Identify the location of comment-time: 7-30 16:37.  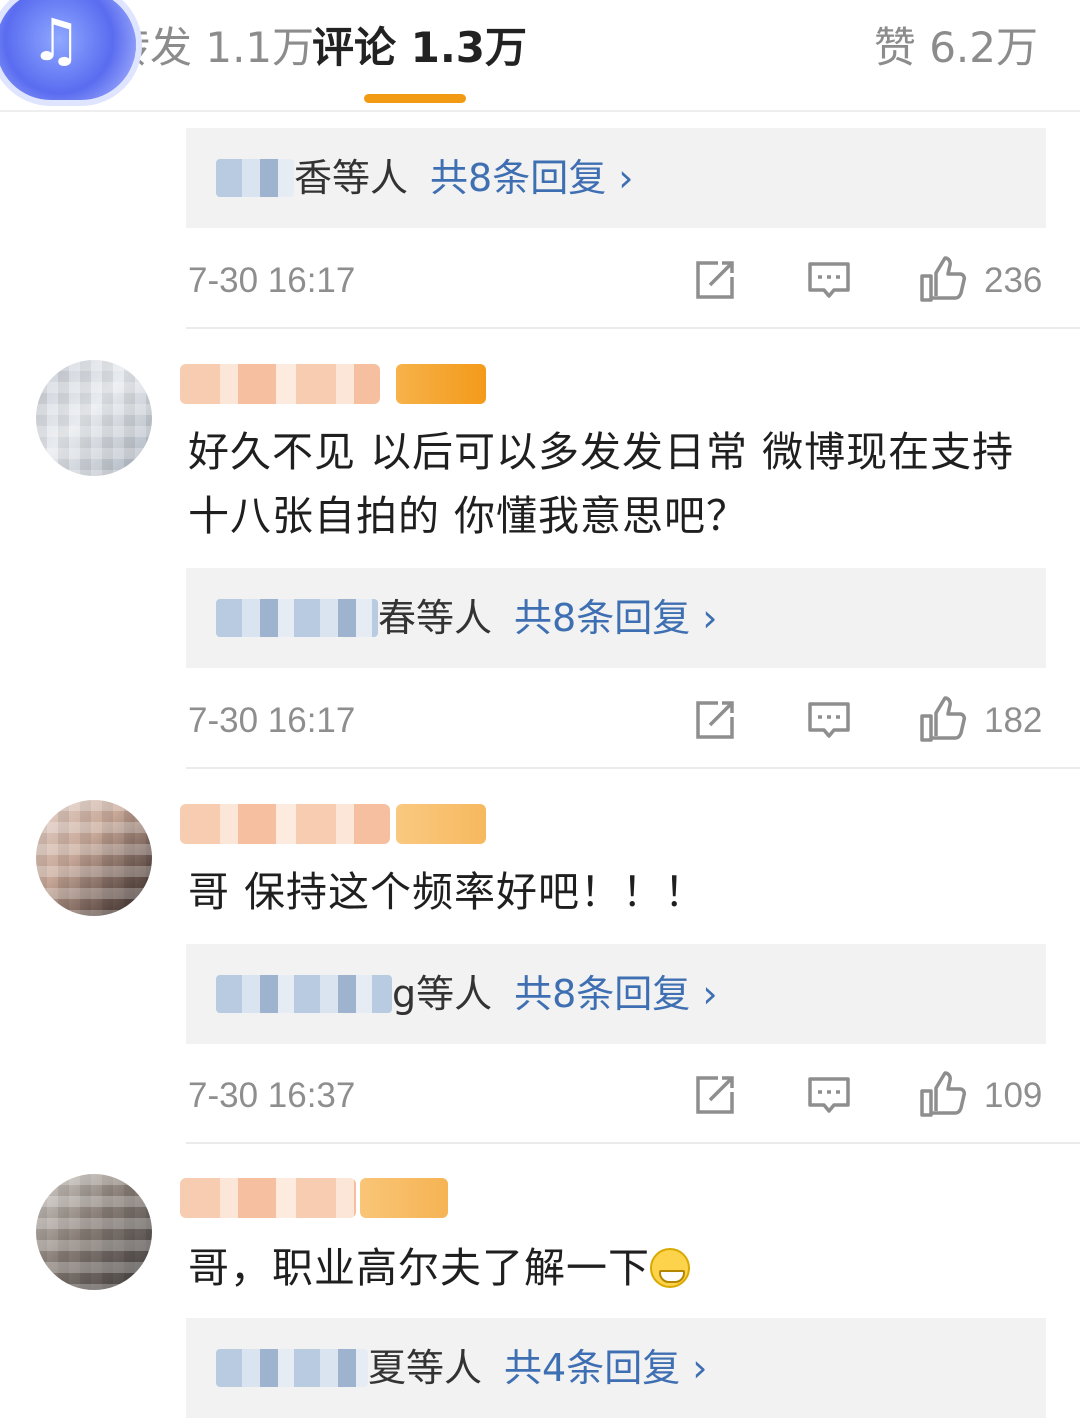
(272, 1095).